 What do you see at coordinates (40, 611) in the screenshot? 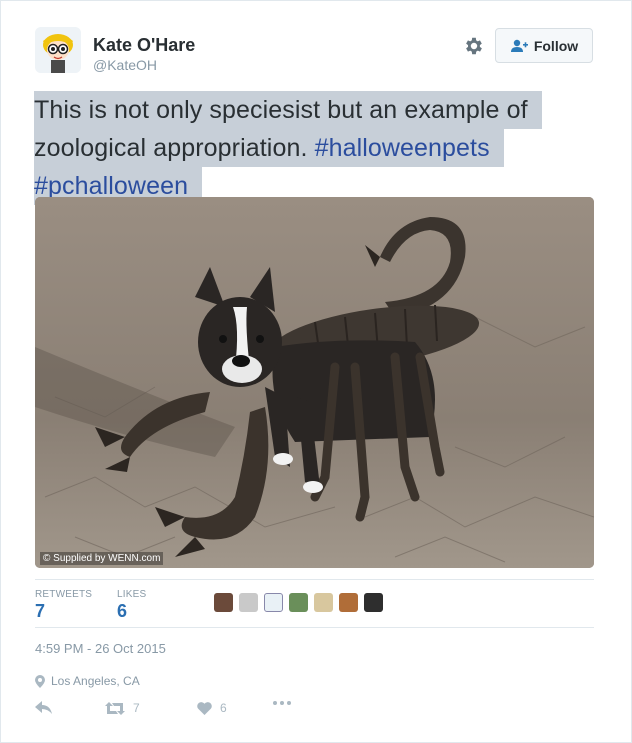
I see `retweets-count: 7` at bounding box center [40, 611].